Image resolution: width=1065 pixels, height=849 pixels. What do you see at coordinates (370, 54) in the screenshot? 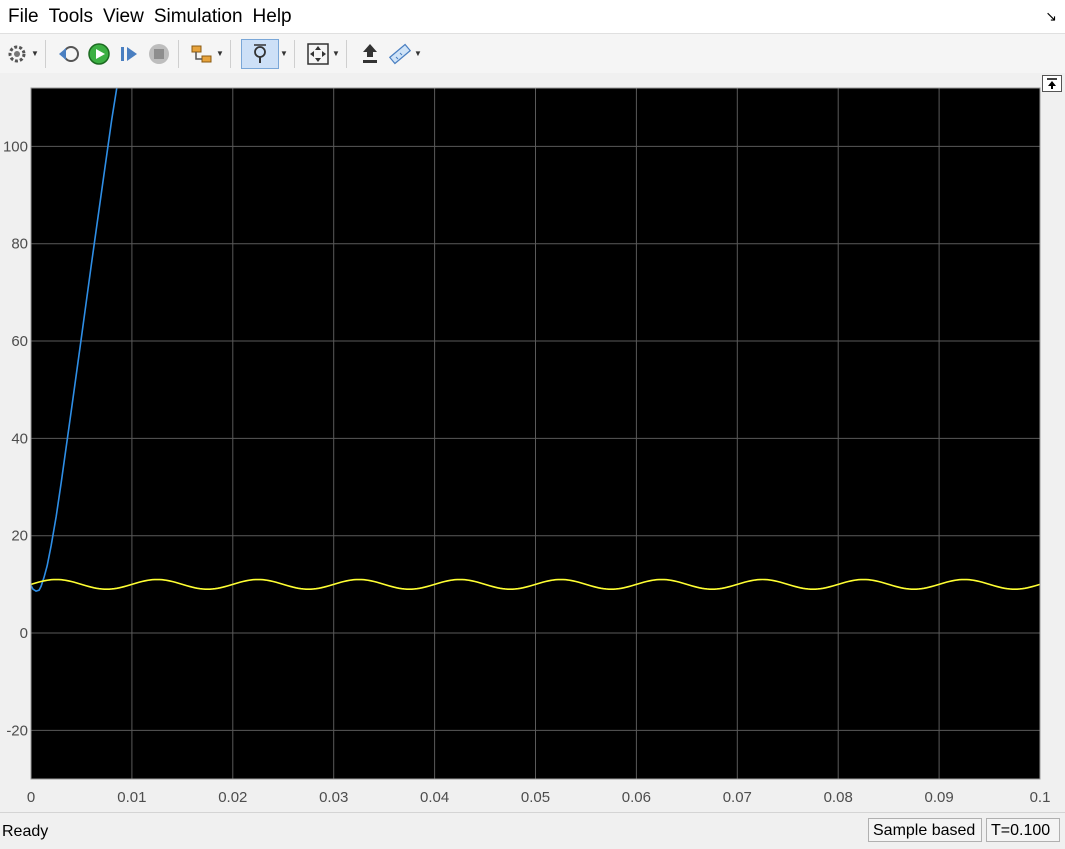
I see `restore-icon` at bounding box center [370, 54].